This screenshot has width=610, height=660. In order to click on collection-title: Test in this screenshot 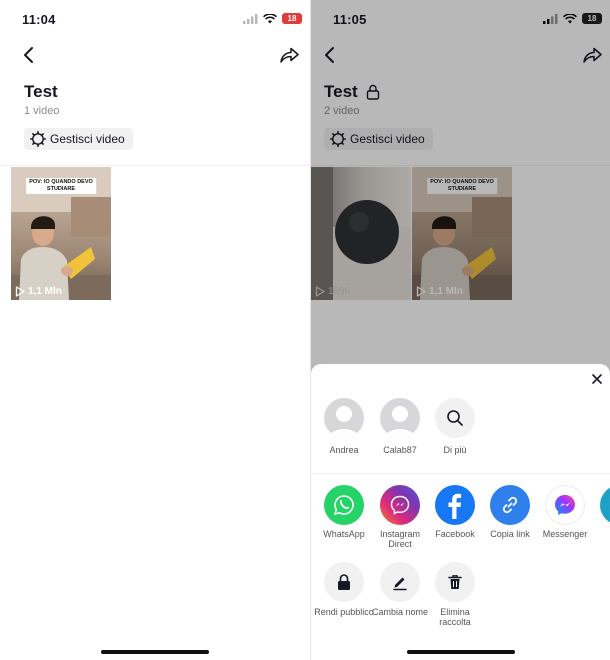, I will do `click(41, 91)`.